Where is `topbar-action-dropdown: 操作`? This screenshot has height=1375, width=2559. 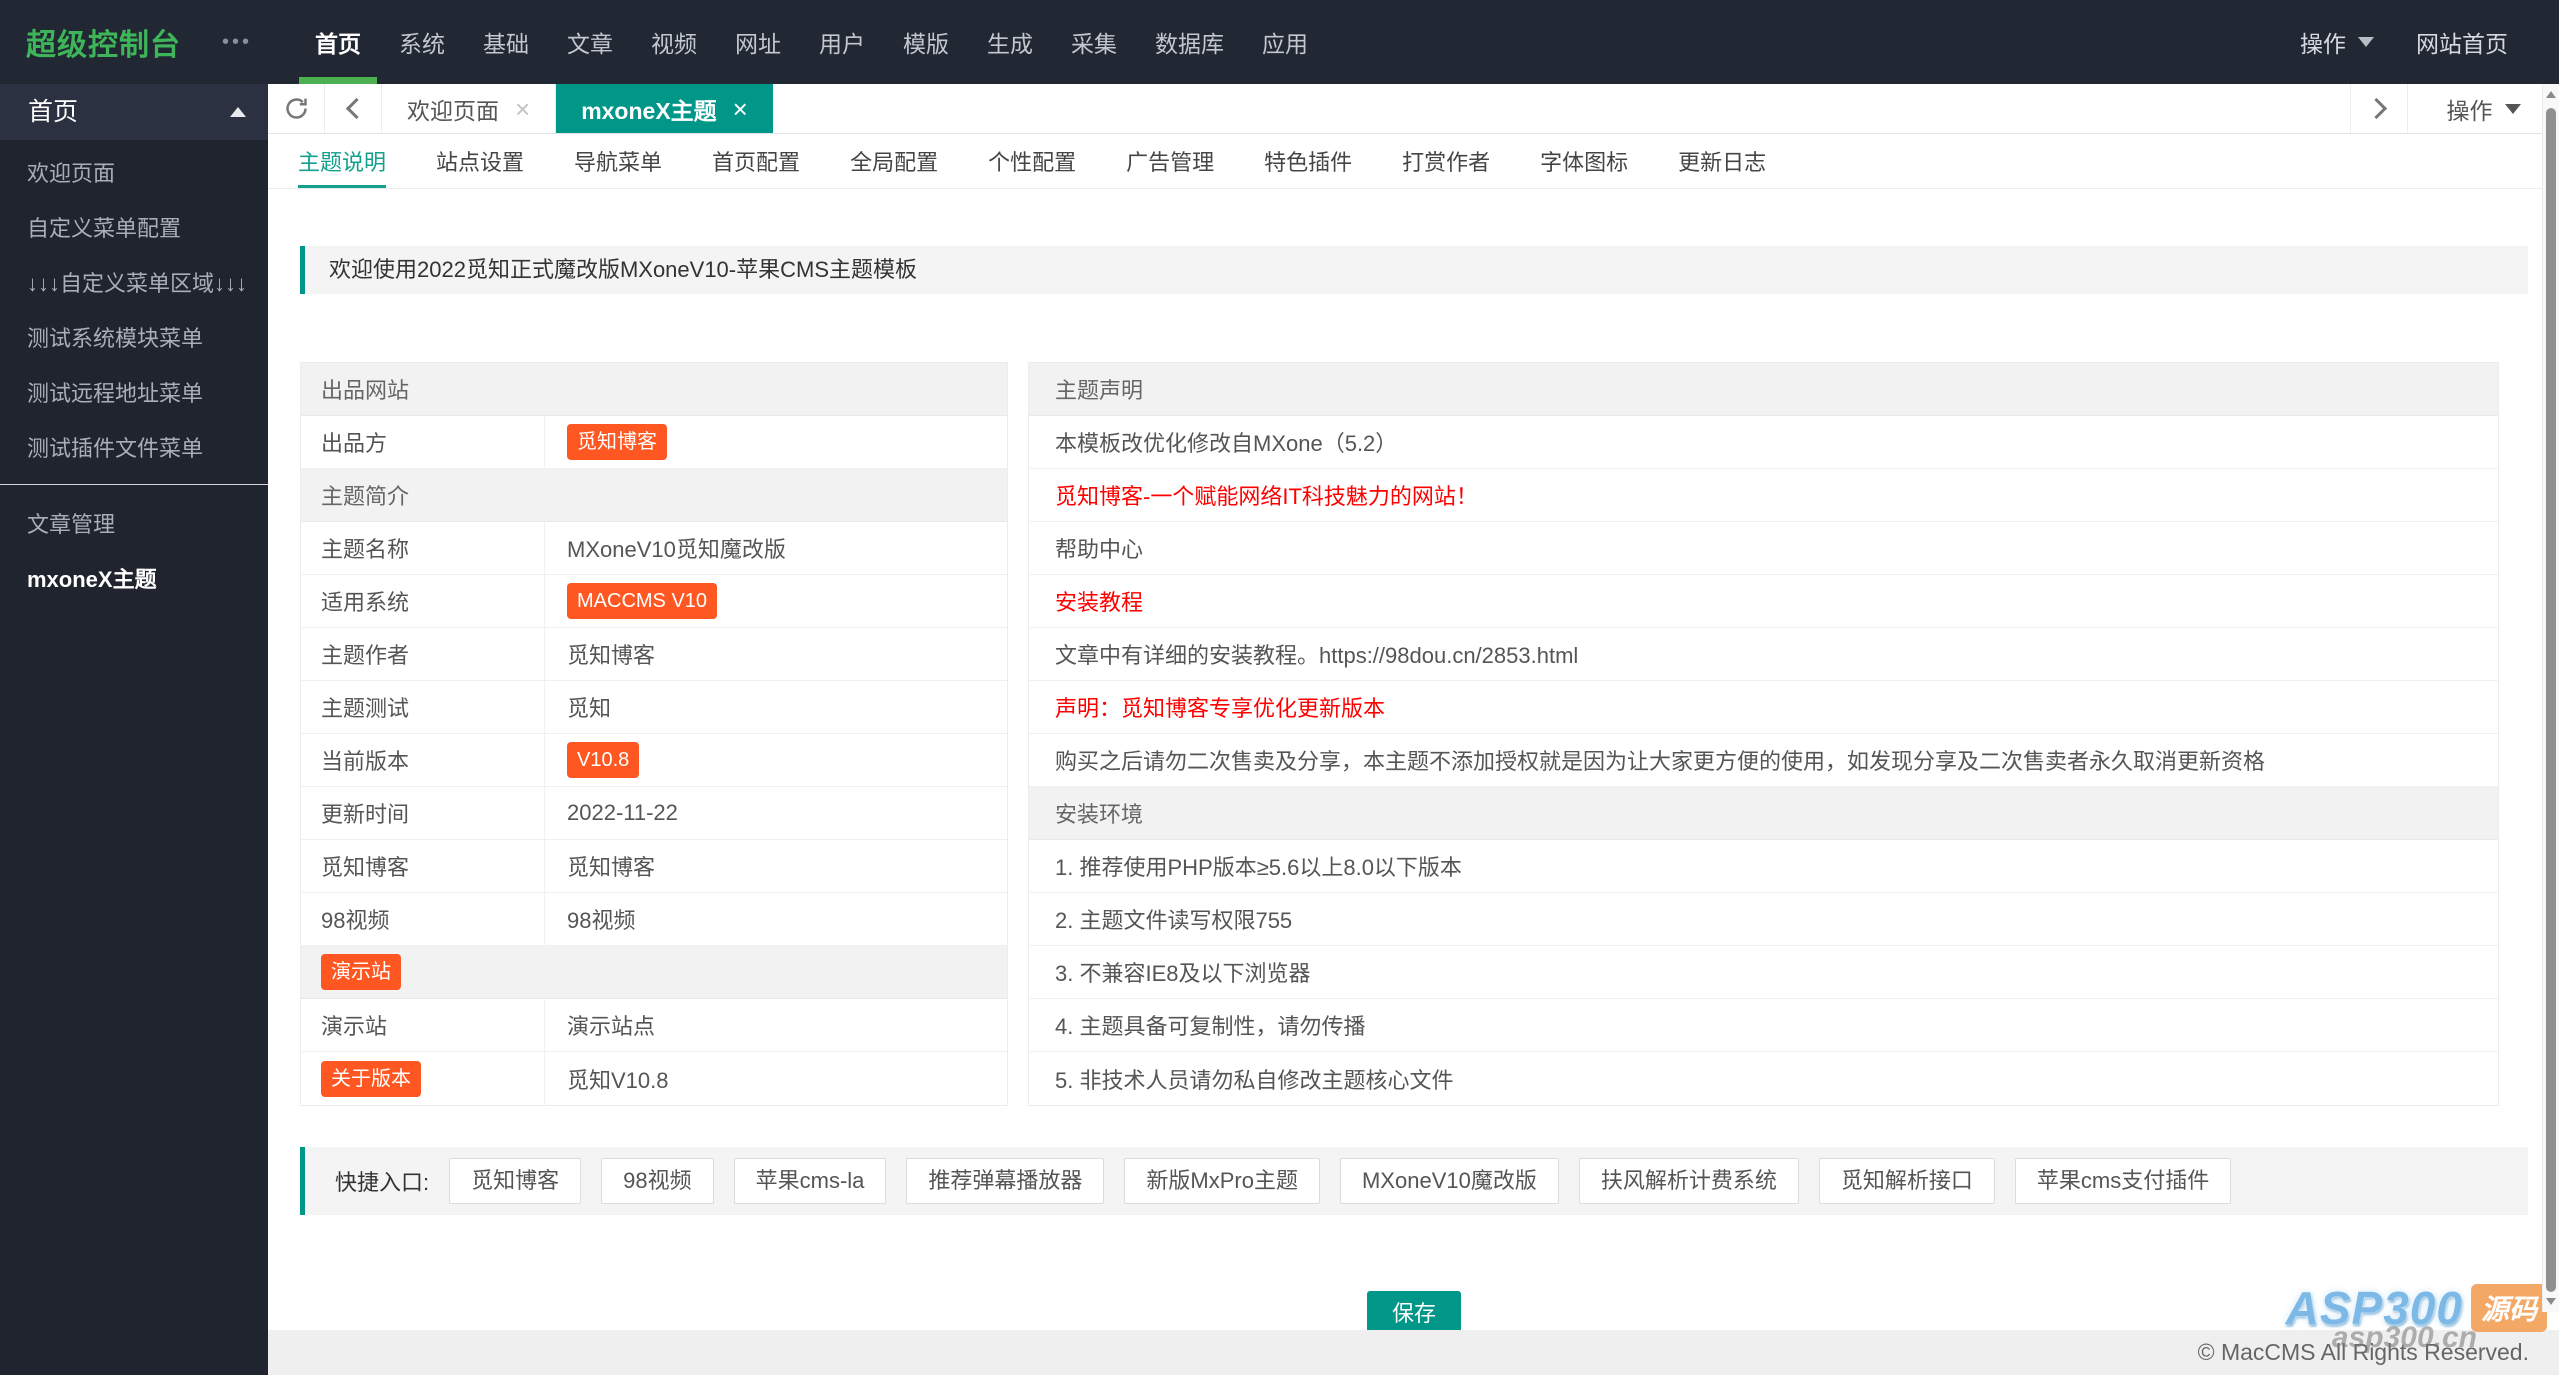
topbar-action-dropdown: 操作 is located at coordinates (2337, 42).